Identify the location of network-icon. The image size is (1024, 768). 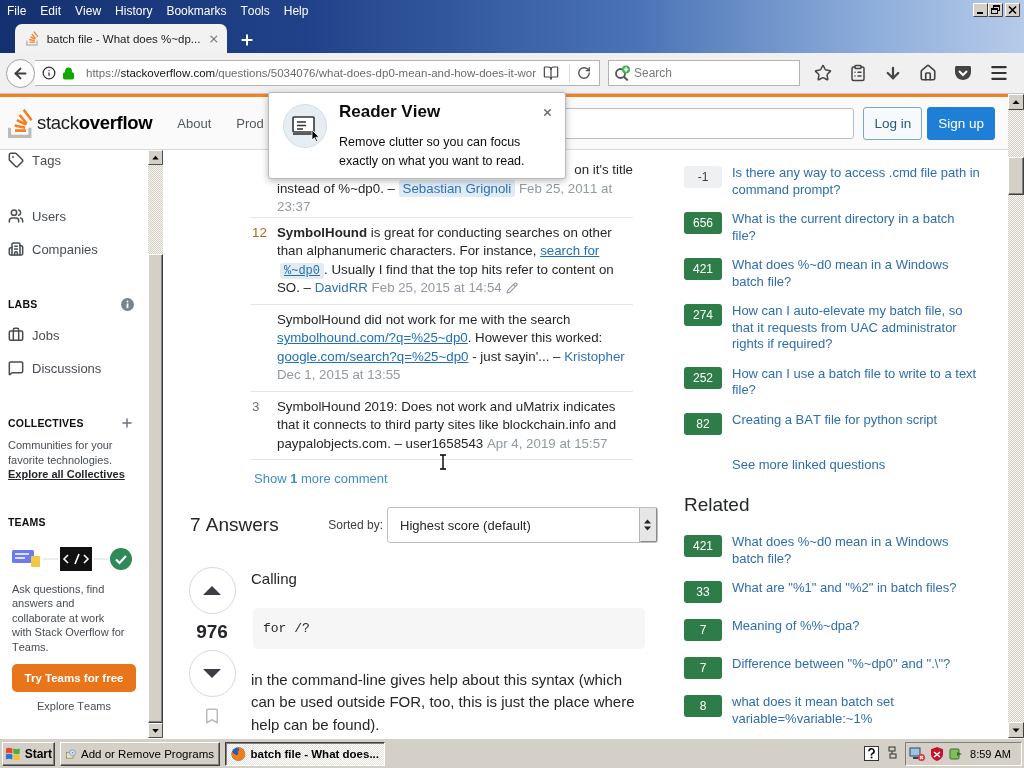
(892, 753).